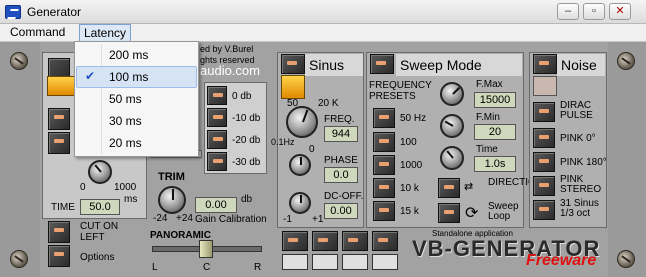 Image resolution: width=646 pixels, height=277 pixels. Describe the element at coordinates (59, 232) in the screenshot. I see `cut-on-left-button` at that location.